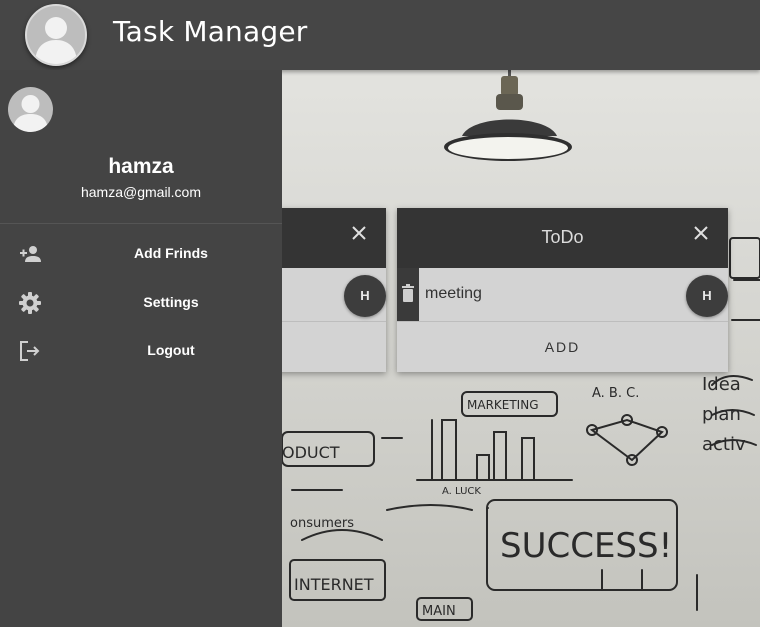 Image resolution: width=760 pixels, height=627 pixels. What do you see at coordinates (171, 253) in the screenshot?
I see `menu-label: Add Frinds` at bounding box center [171, 253].